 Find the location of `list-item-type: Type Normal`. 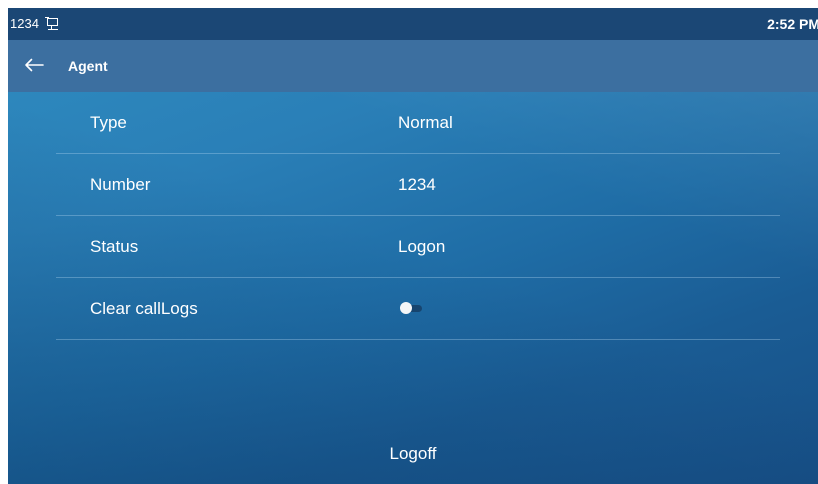

list-item-type: Type Normal is located at coordinates (418, 123).